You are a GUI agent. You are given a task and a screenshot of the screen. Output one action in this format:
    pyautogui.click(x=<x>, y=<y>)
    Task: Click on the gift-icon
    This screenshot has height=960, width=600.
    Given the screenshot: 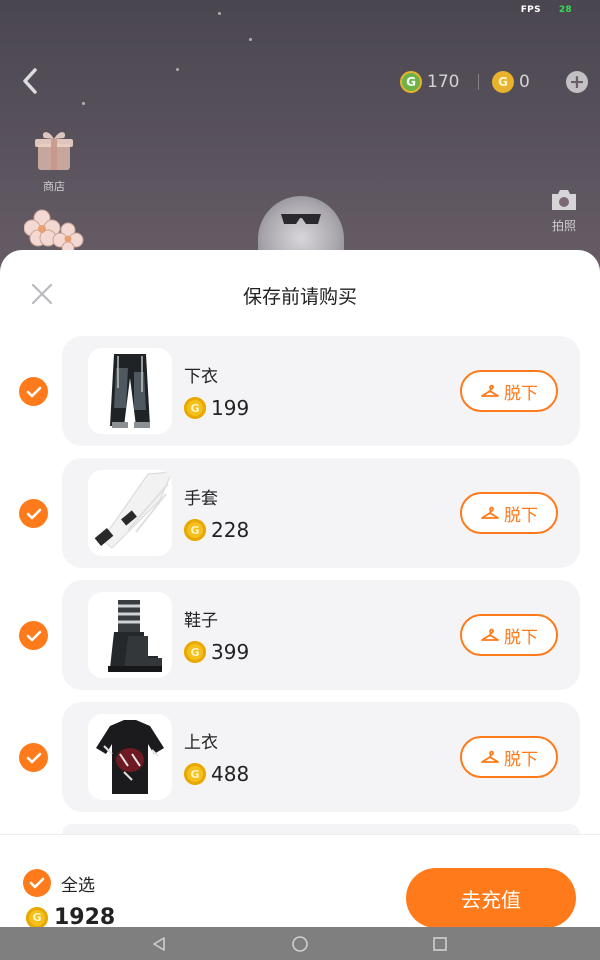 What is the action you would take?
    pyautogui.click(x=54, y=151)
    